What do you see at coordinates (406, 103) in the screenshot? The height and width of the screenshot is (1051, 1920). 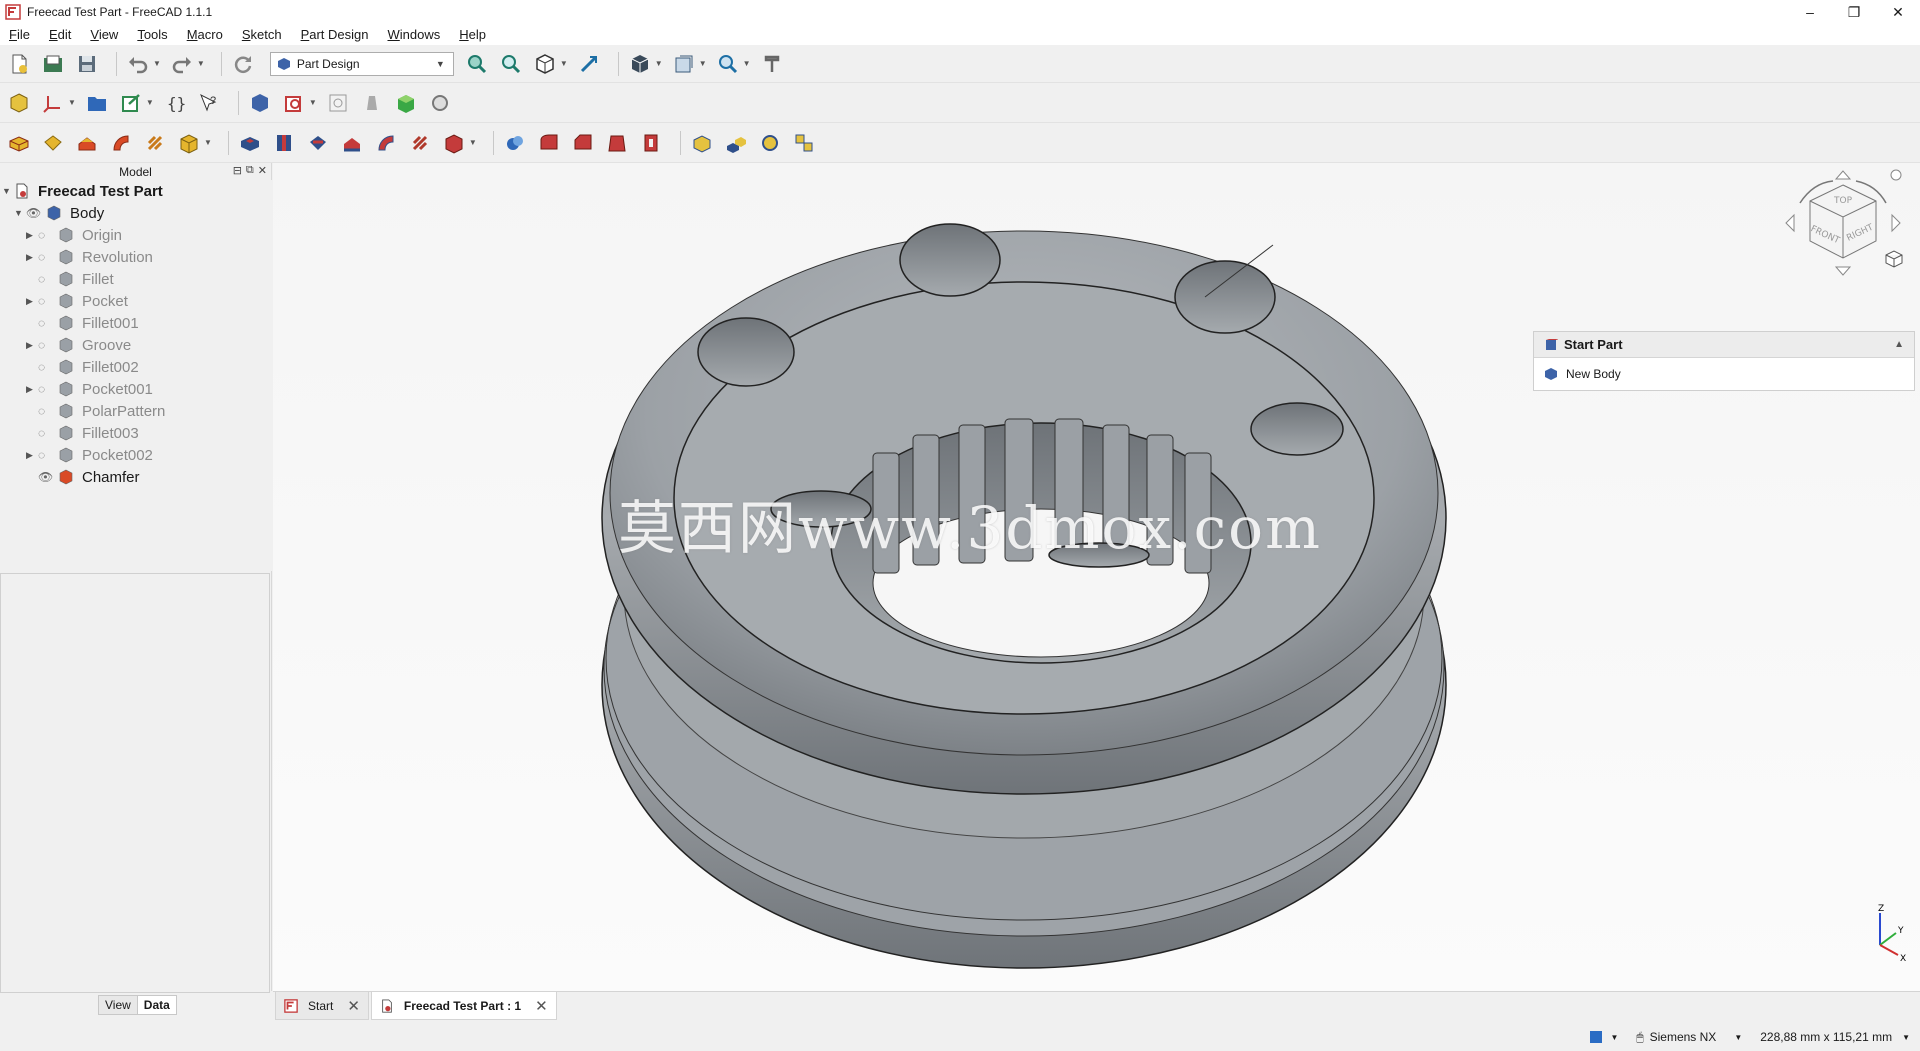 I see `sub-shape-binder-button` at bounding box center [406, 103].